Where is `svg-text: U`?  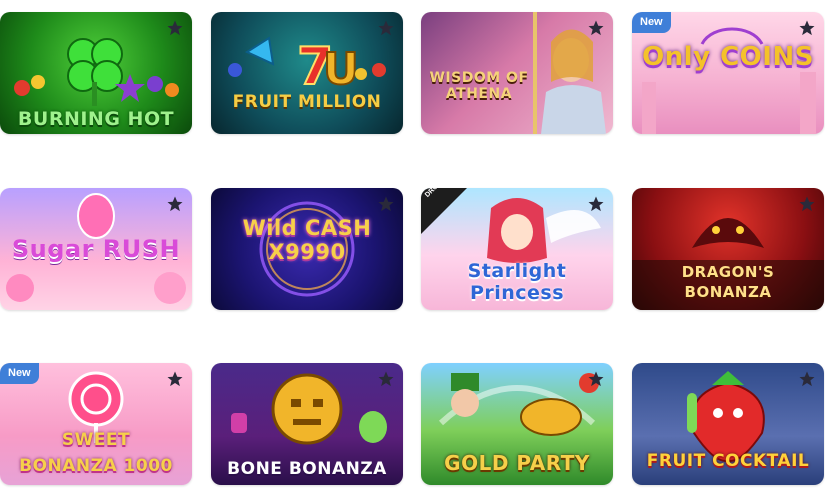
svg-text: U is located at coordinates (341, 69).